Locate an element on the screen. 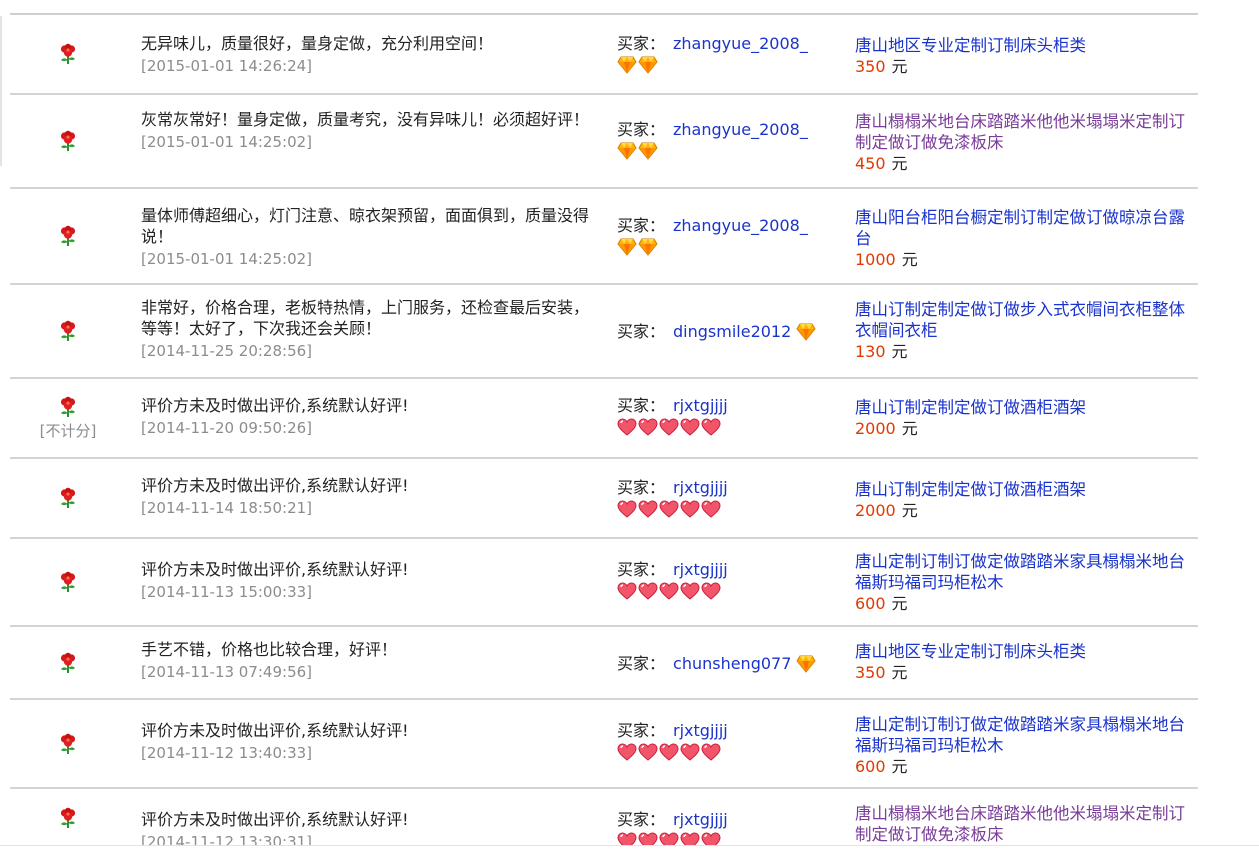 This screenshot has height=858, width=1259. product-price: 130 is located at coordinates (870, 351).